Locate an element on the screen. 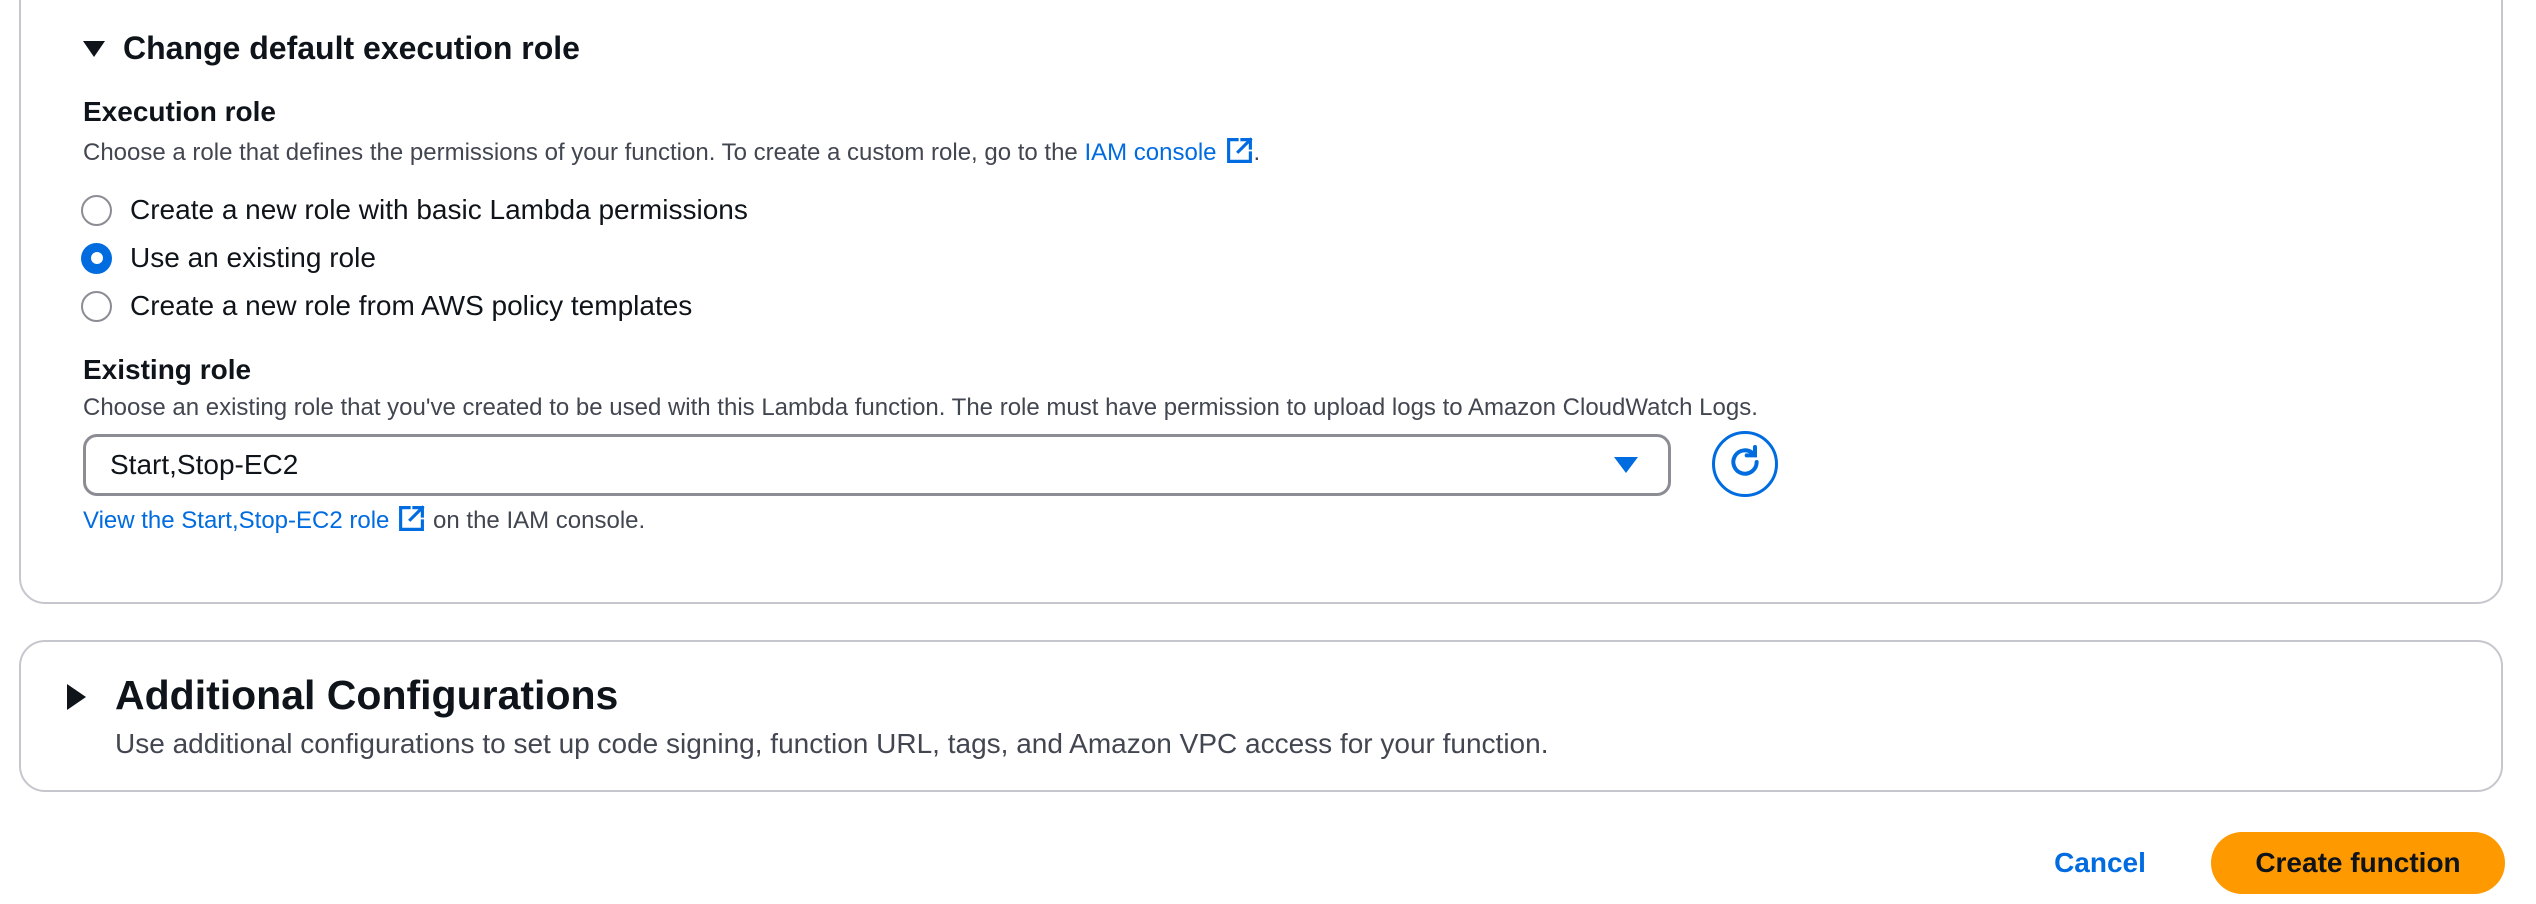  radio-dot is located at coordinates (96, 258).